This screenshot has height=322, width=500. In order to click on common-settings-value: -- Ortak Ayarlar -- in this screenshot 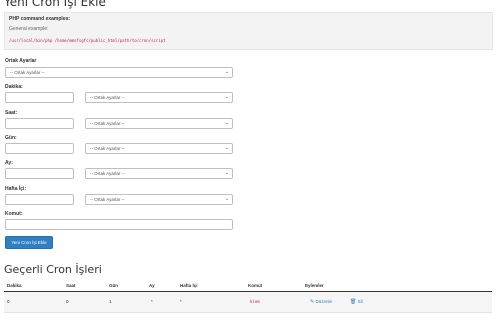, I will do `click(27, 72)`.